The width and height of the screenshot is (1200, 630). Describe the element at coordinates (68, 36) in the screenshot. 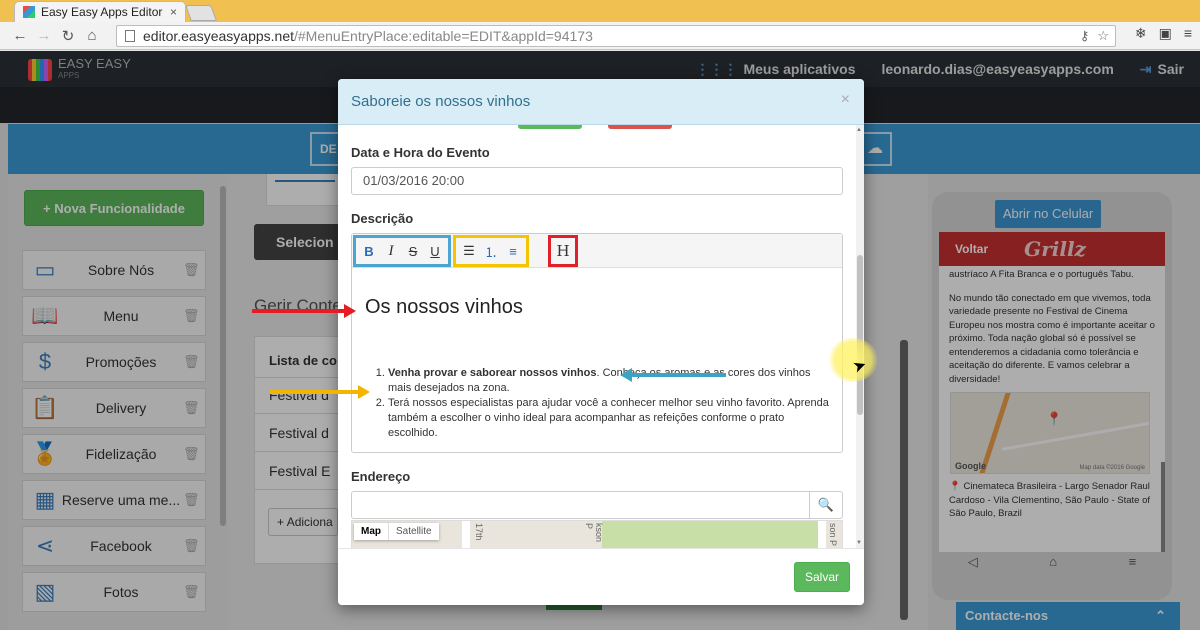

I see `reload-icon: ↻` at that location.